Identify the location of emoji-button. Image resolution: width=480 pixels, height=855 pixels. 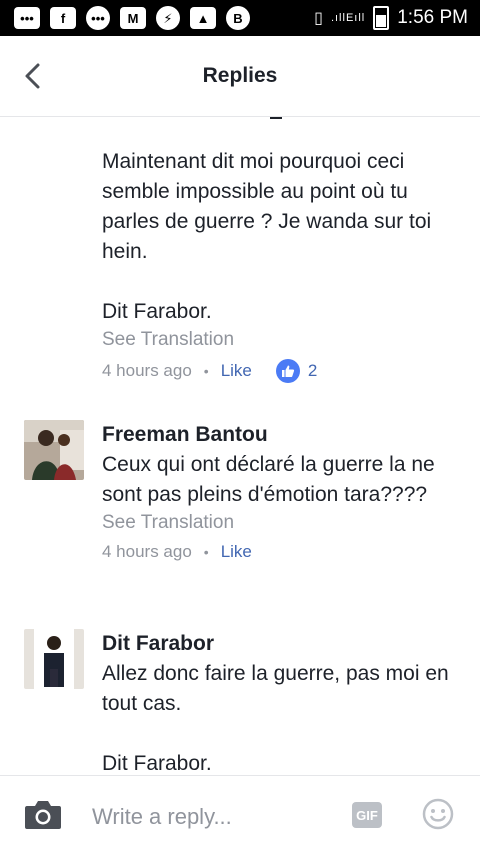
(438, 814).